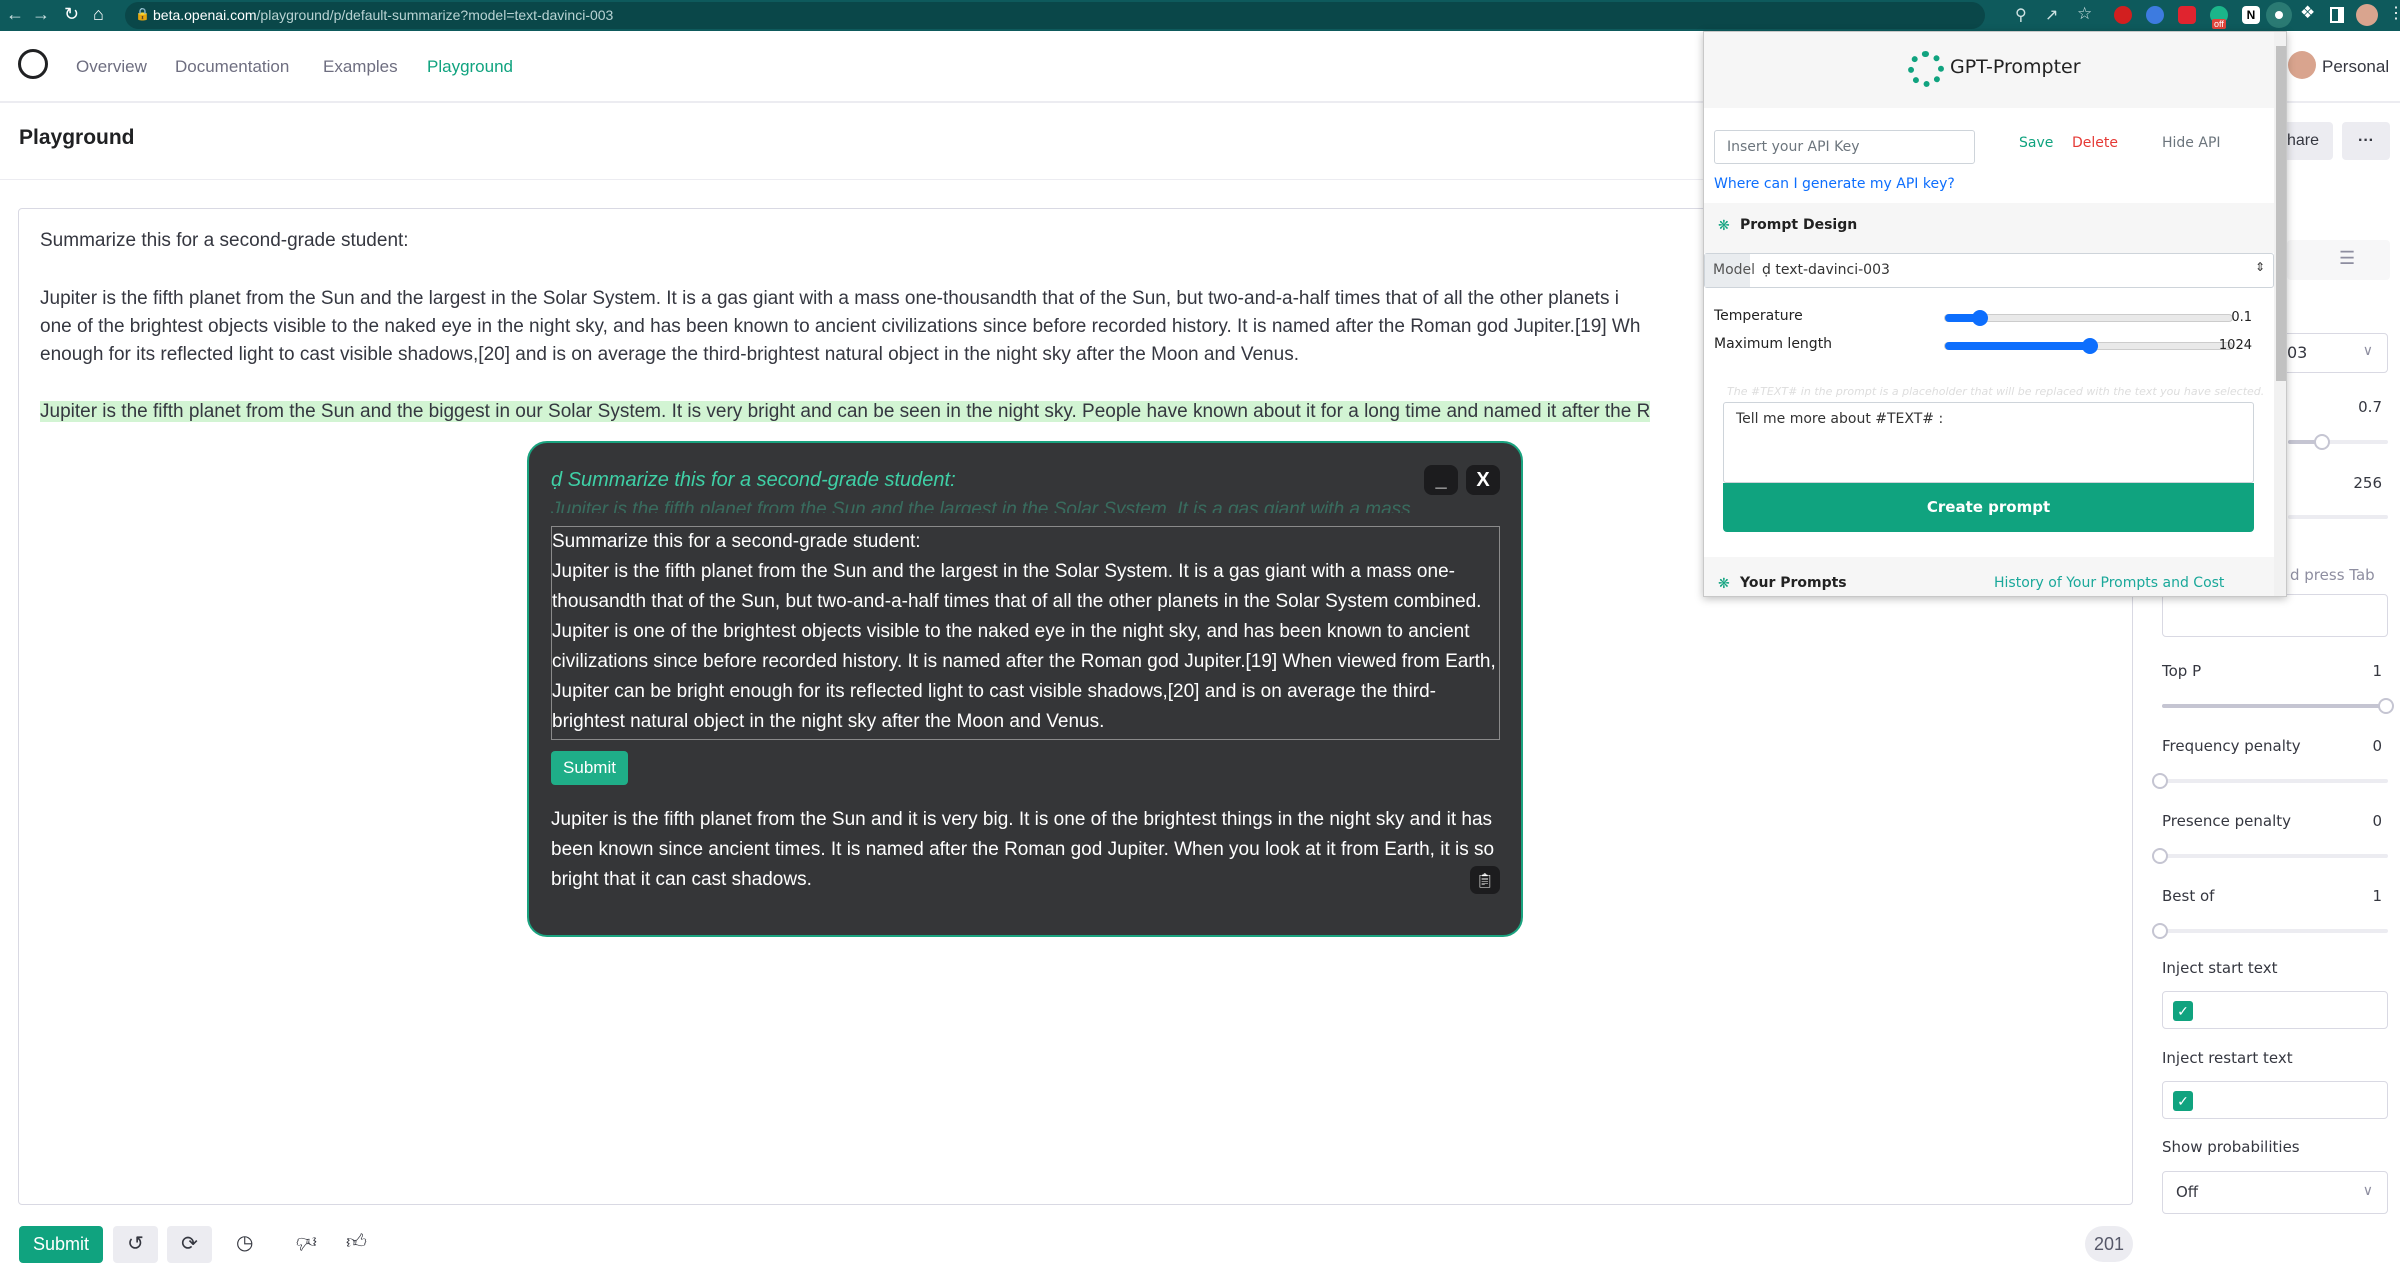 The image size is (2400, 1277). Describe the element at coordinates (33, 64) in the screenshot. I see `openai-logo-icon` at that location.